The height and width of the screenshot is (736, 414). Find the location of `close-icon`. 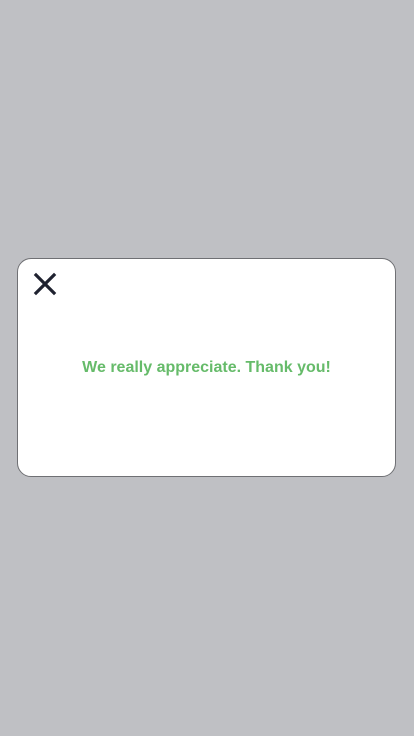

close-icon is located at coordinates (45, 284).